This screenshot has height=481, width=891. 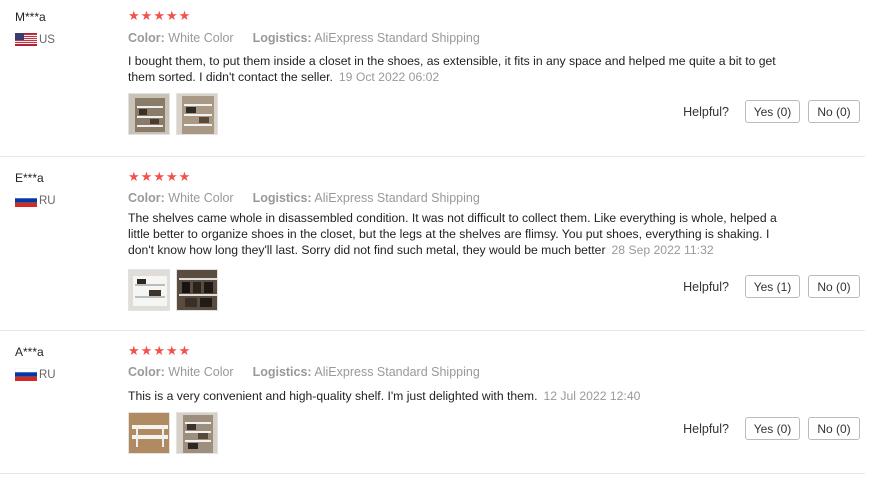 What do you see at coordinates (29, 178) in the screenshot?
I see `reviewer-name: E***a` at bounding box center [29, 178].